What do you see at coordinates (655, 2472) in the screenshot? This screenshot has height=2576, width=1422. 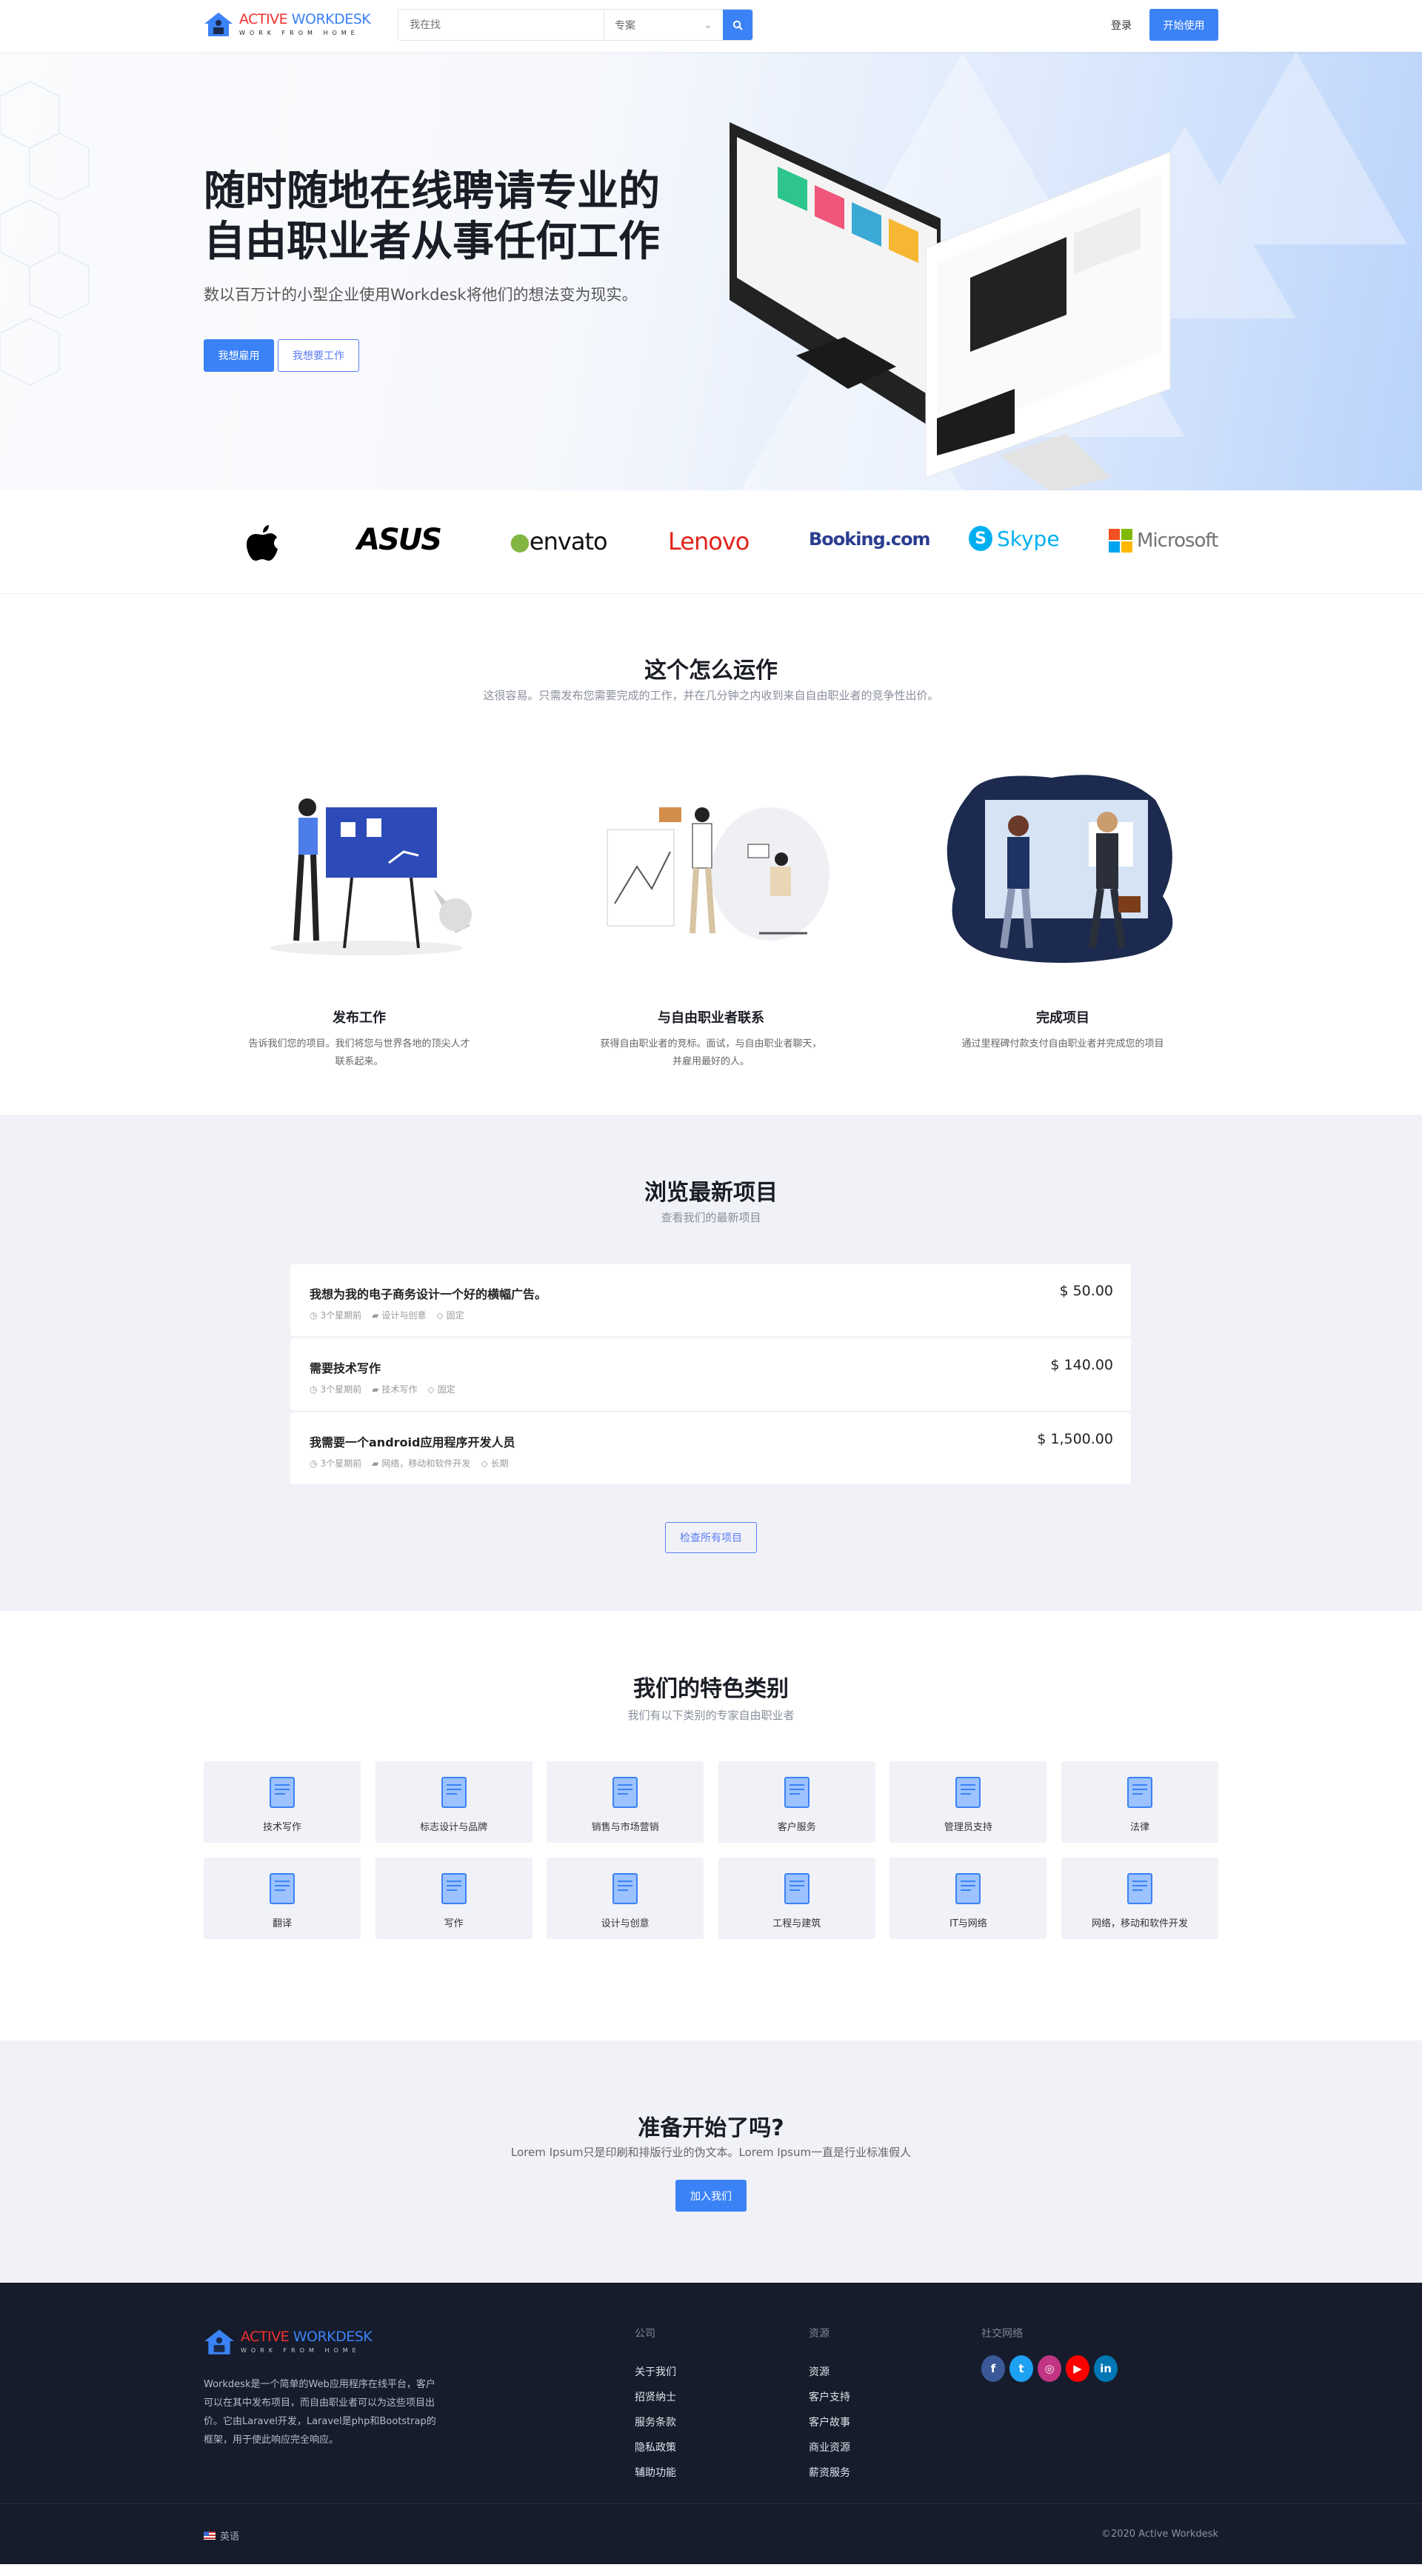 I see `footer-link: 辅助功能` at bounding box center [655, 2472].